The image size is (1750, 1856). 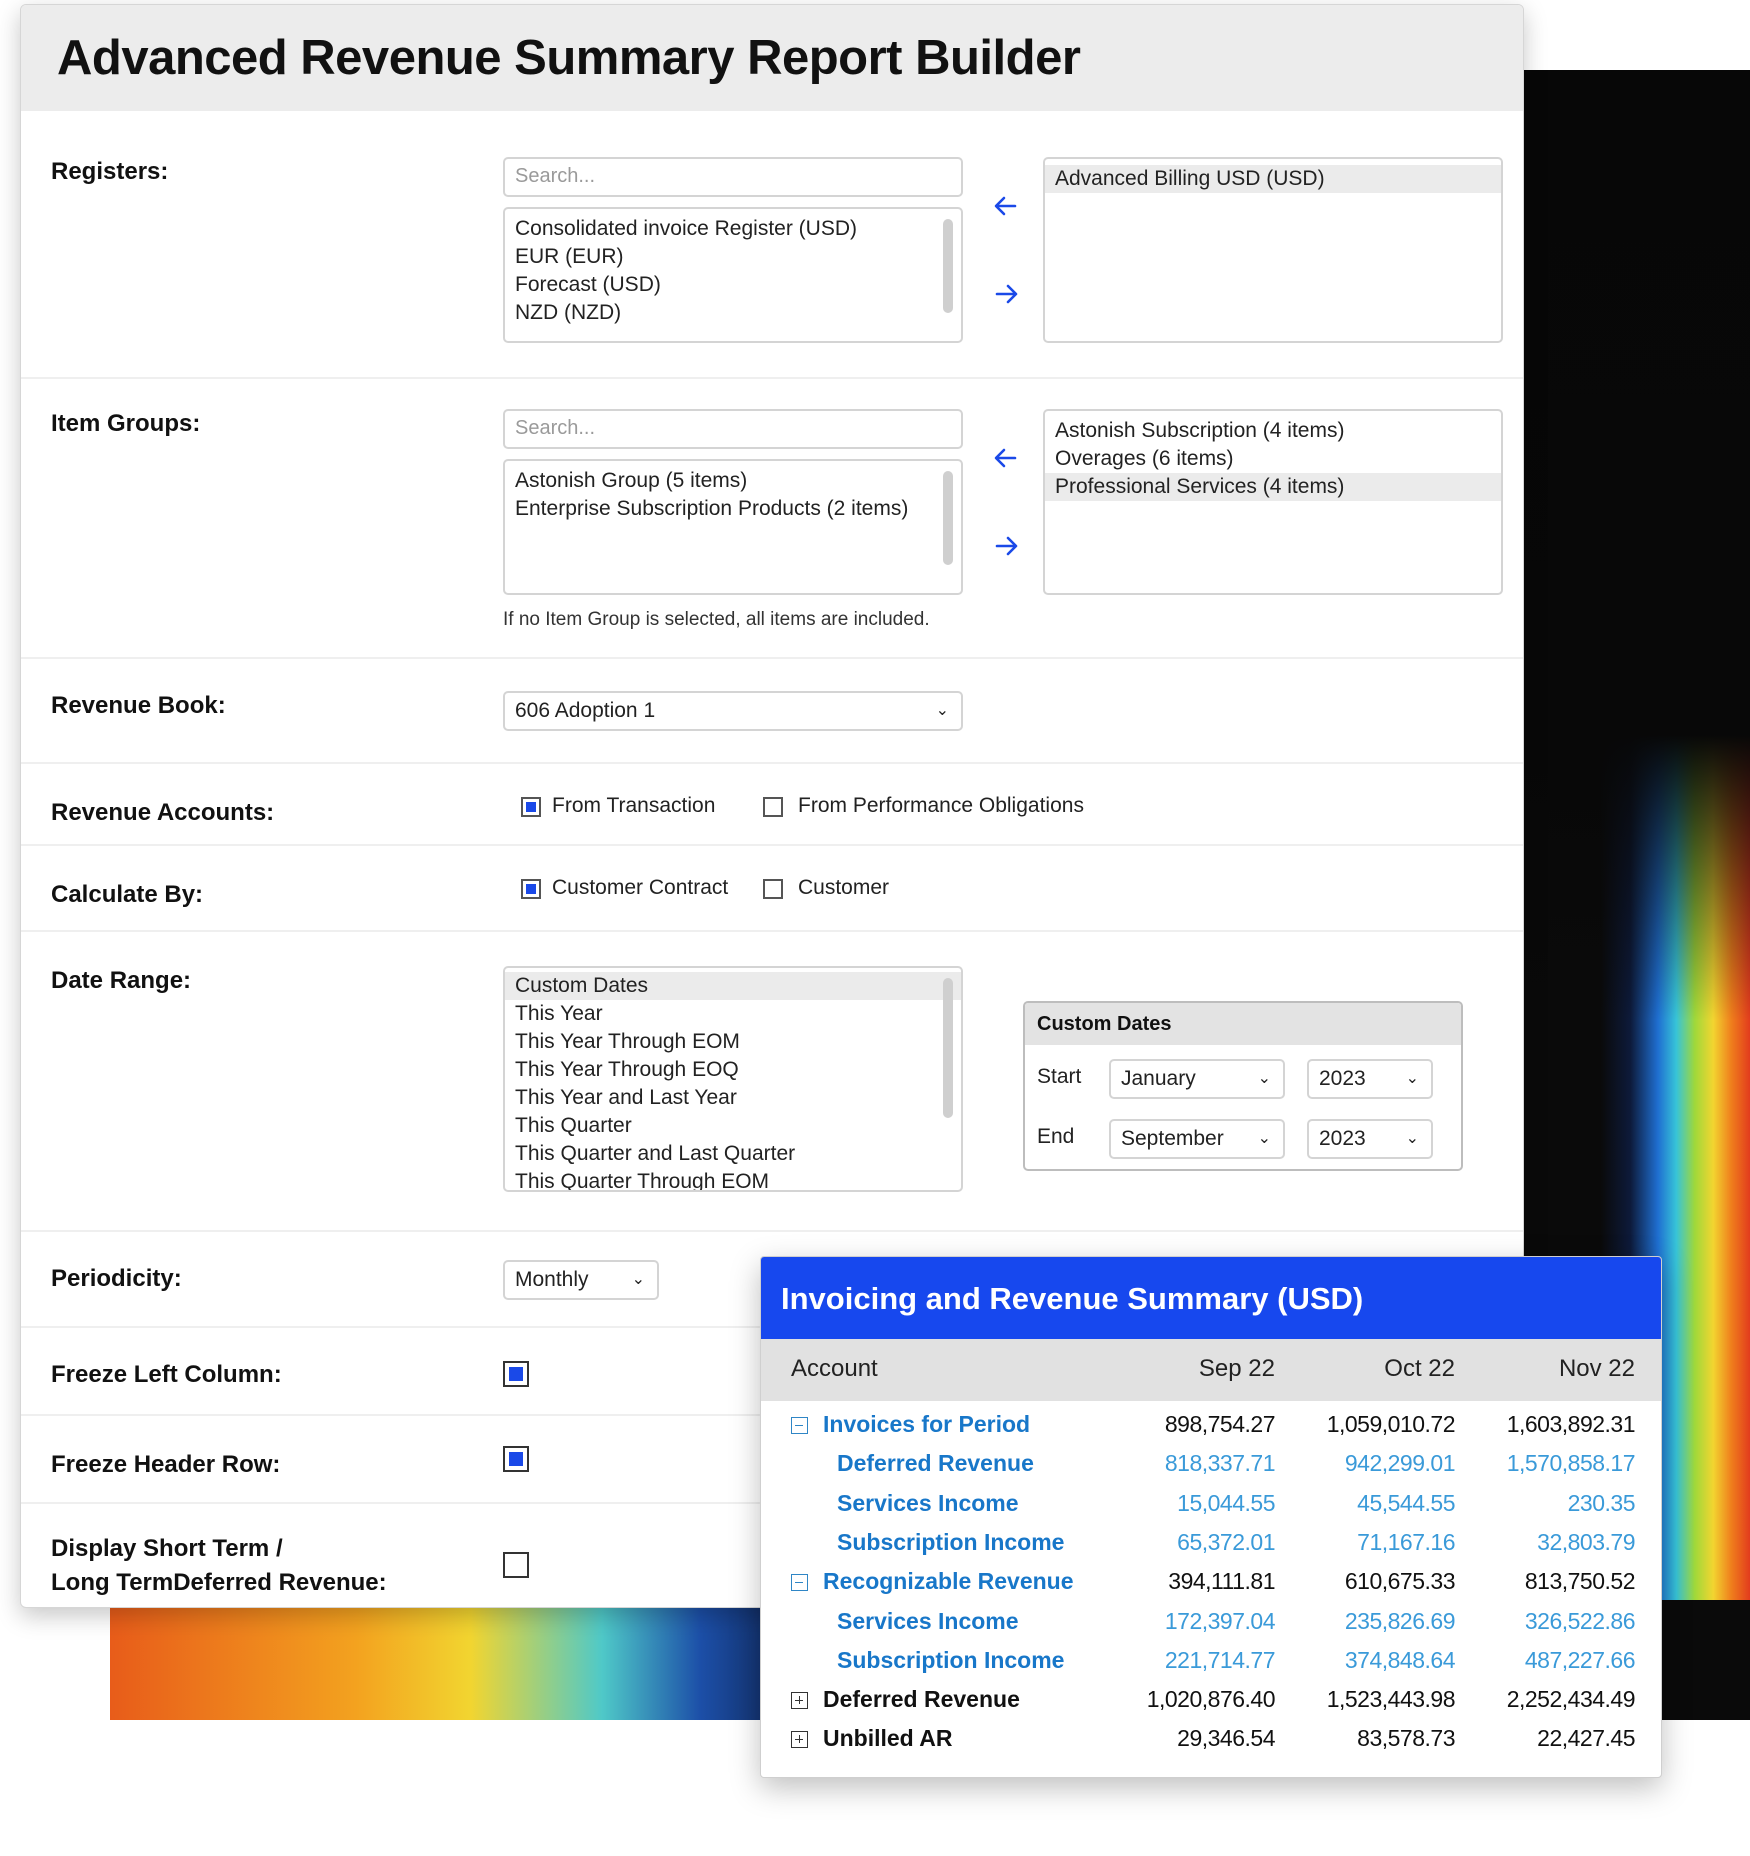 What do you see at coordinates (733, 1042) in the screenshot?
I see `list-item: This Year Through EOM` at bounding box center [733, 1042].